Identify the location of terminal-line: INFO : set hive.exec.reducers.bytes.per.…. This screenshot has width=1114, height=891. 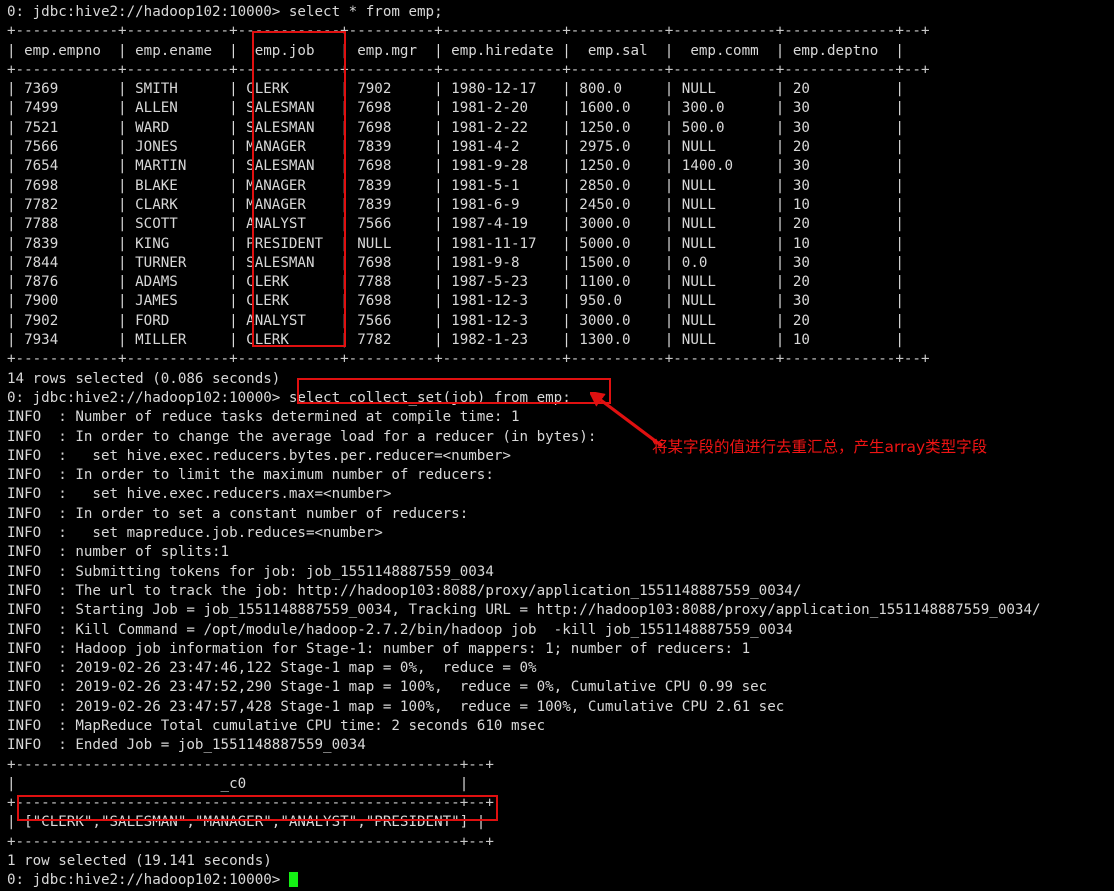
(259, 455).